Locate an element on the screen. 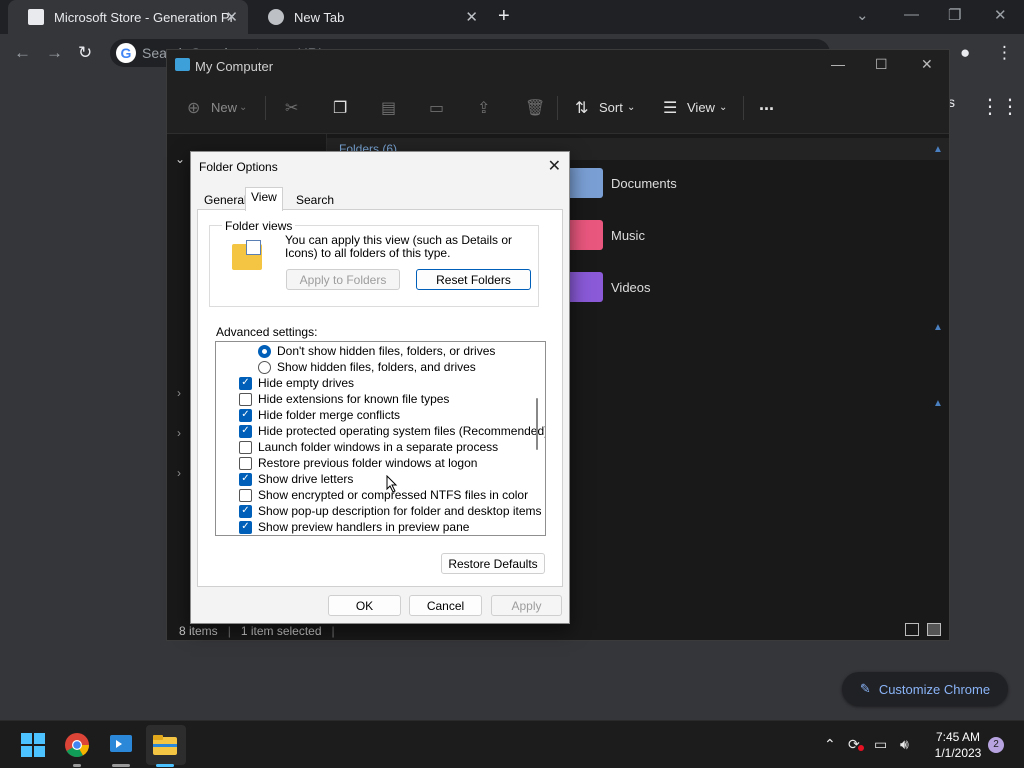 The width and height of the screenshot is (1024, 768). restore-defaults-button: Restore Defaults is located at coordinates (493, 563).